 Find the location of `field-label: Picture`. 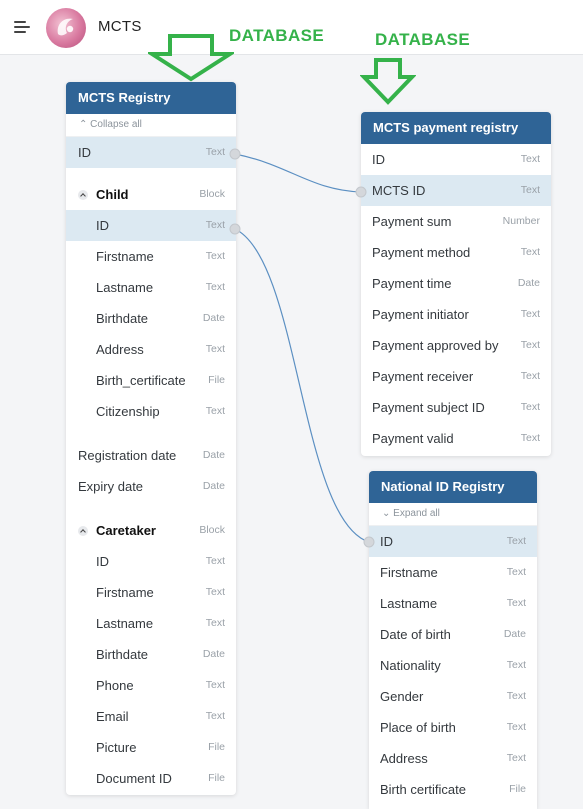

field-label: Picture is located at coordinates (116, 747).